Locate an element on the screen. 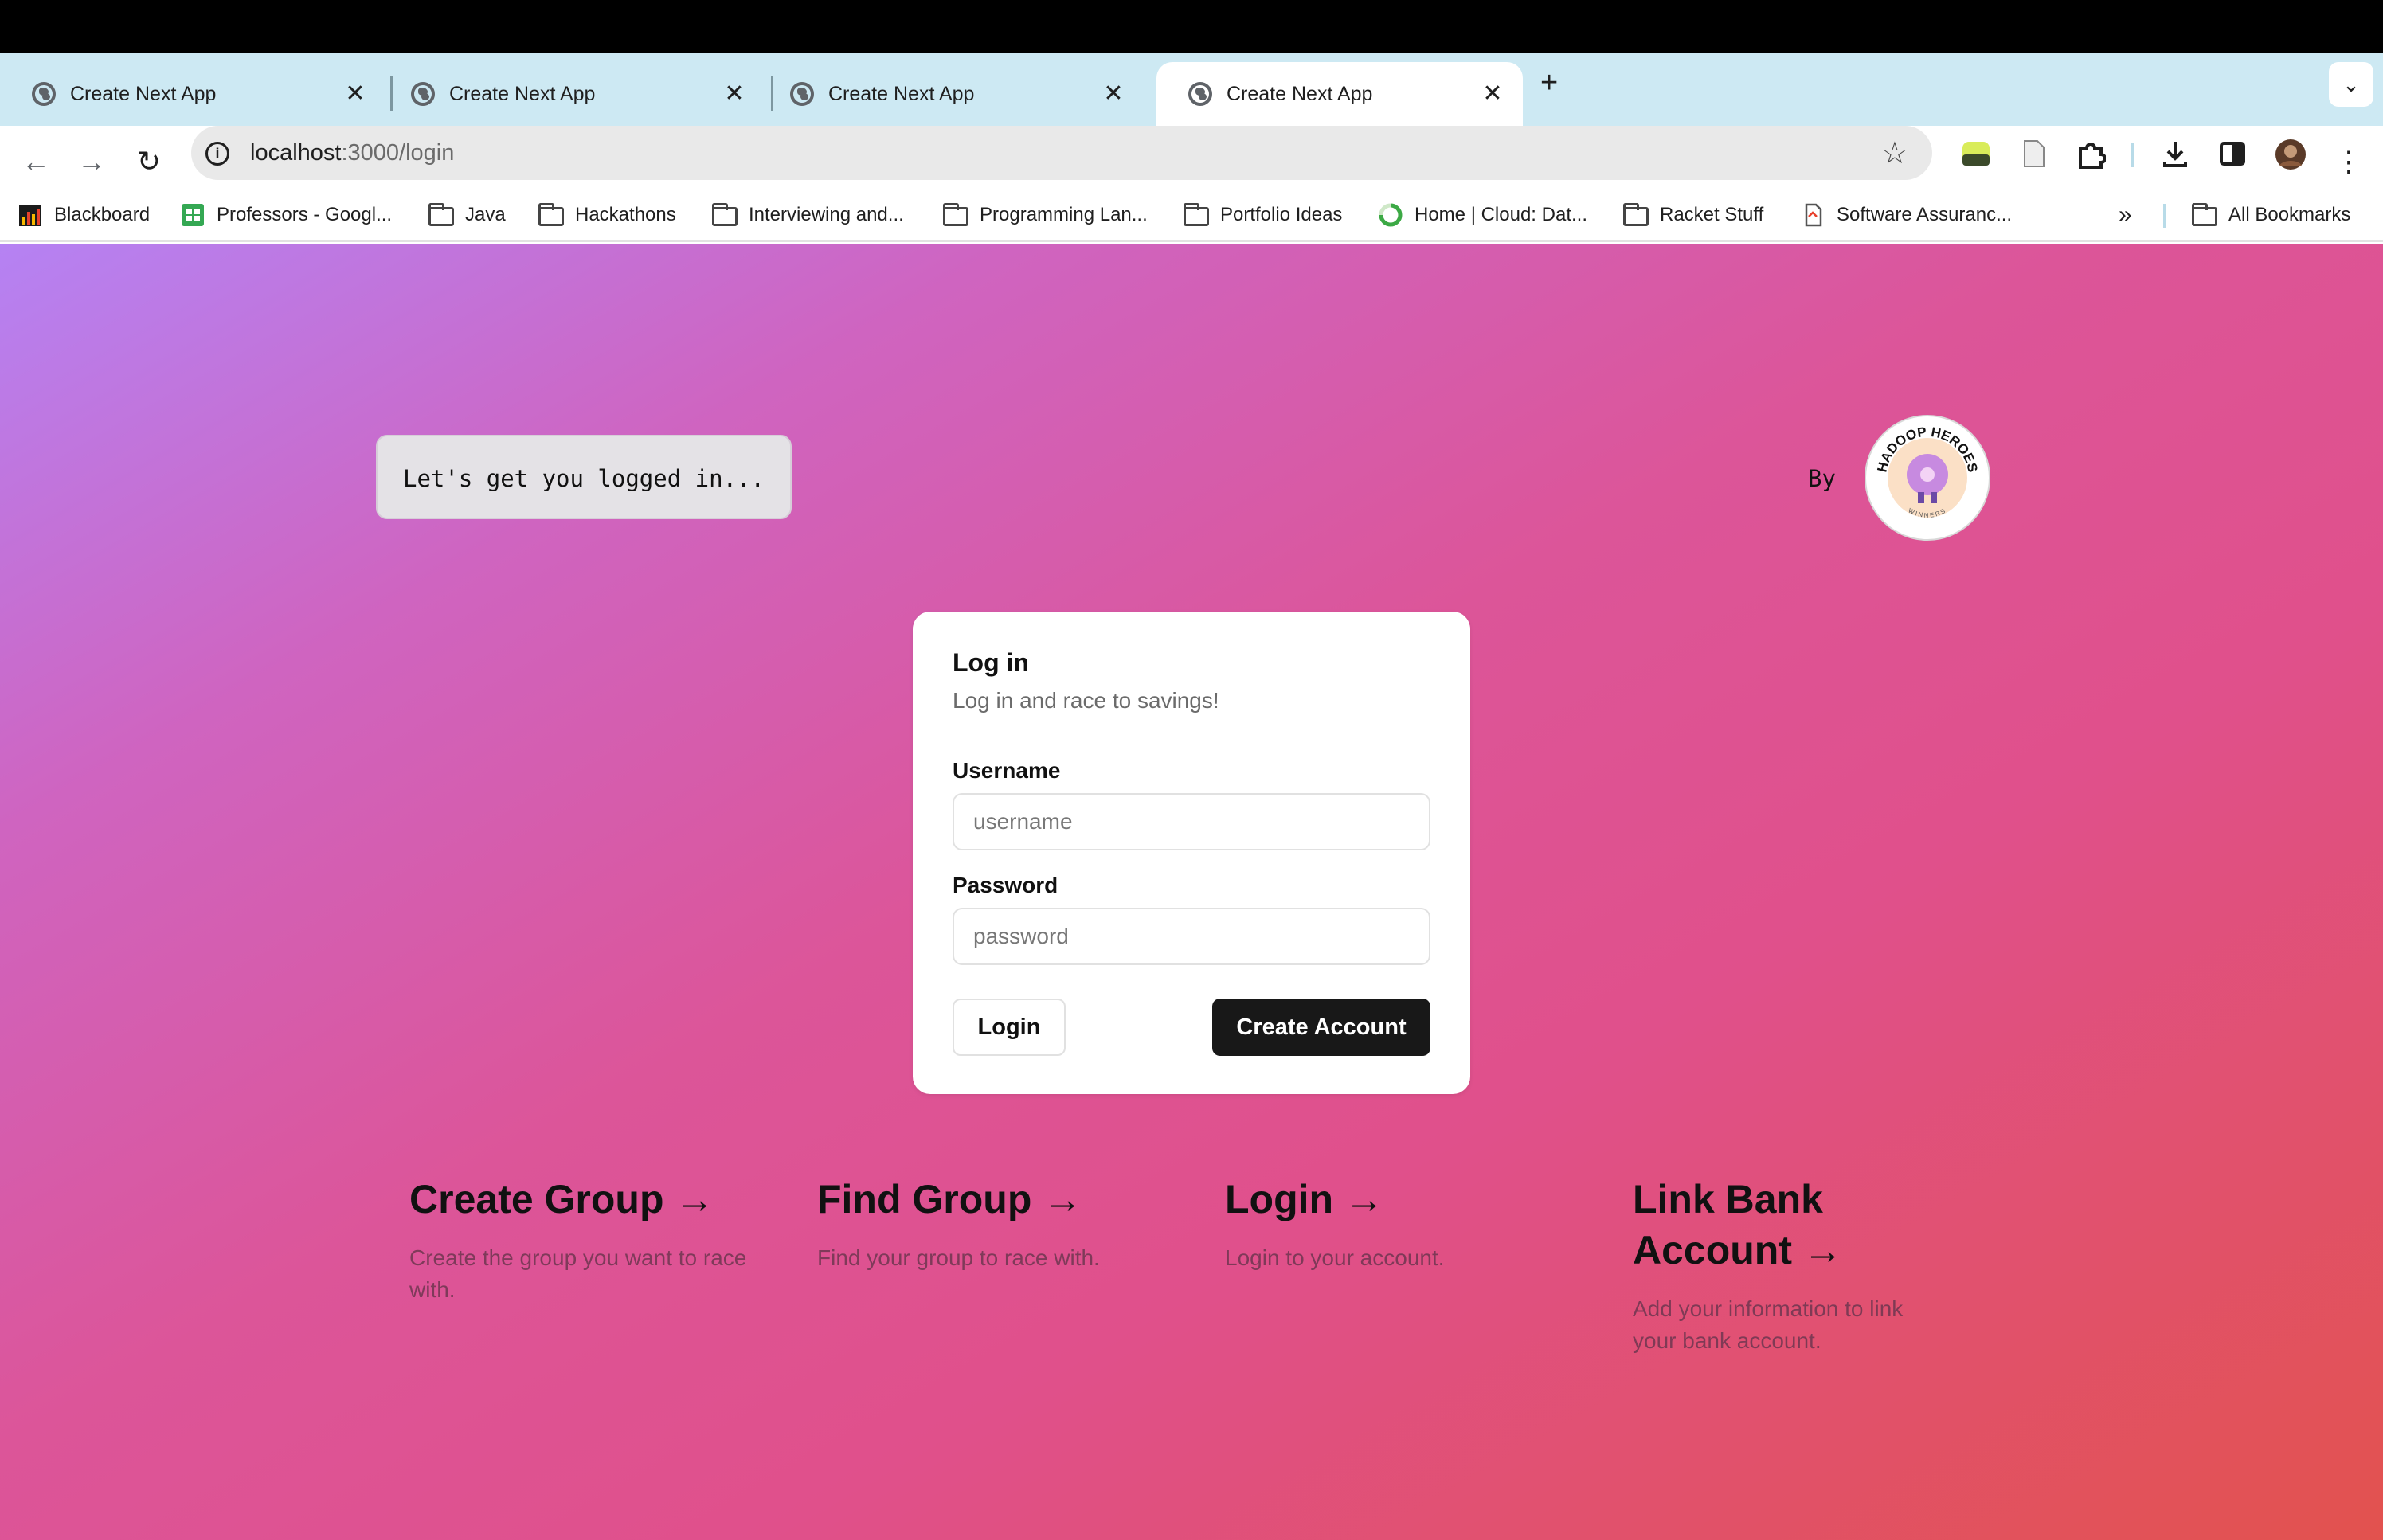 This screenshot has height=1540, width=2383. forward-button: → is located at coordinates (92, 162).